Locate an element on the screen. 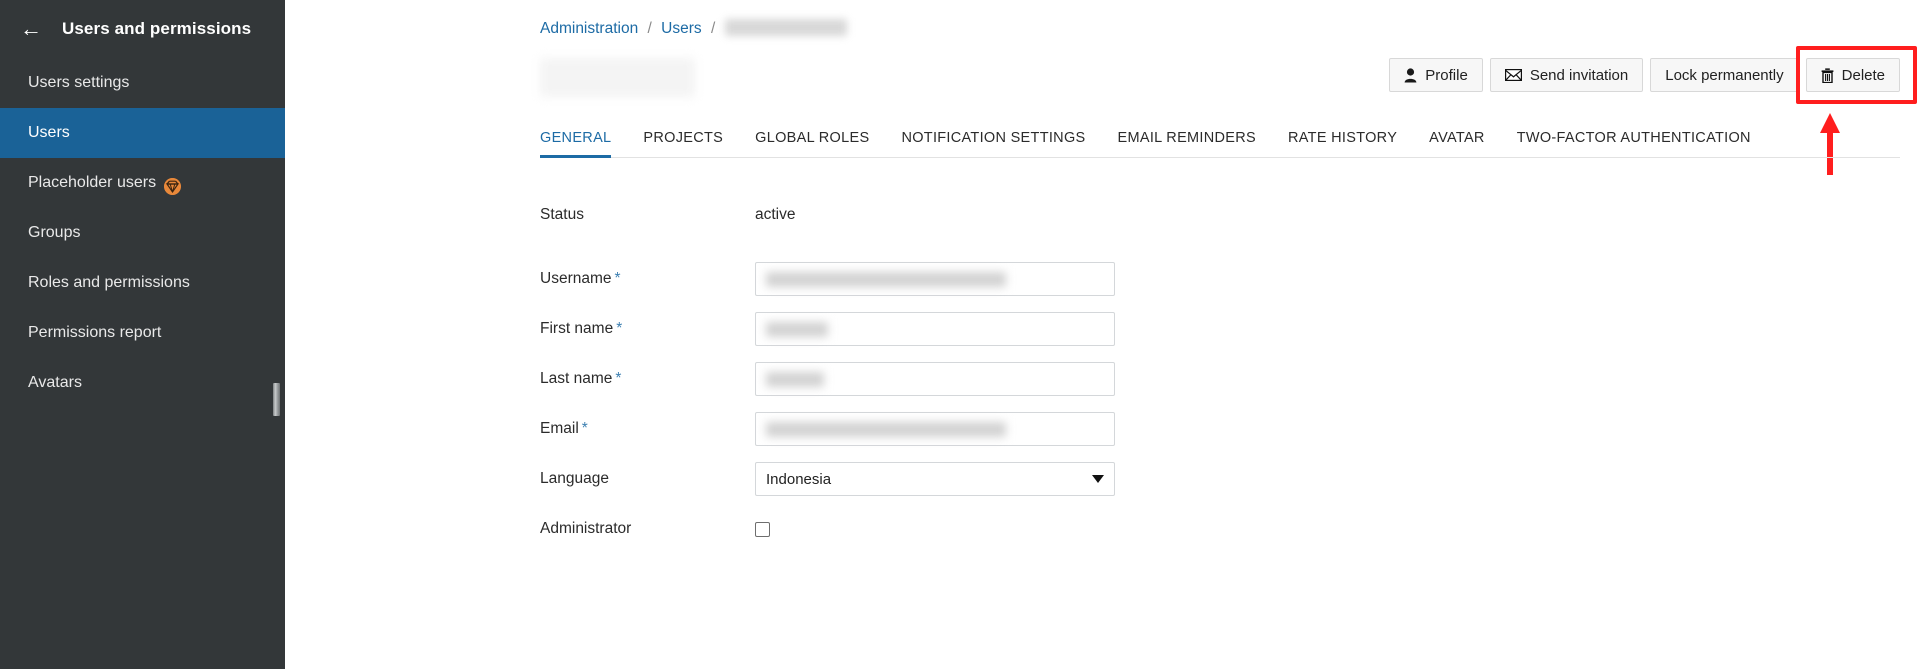  tab-rate-history: RATE HISTORY is located at coordinates (1342, 143).